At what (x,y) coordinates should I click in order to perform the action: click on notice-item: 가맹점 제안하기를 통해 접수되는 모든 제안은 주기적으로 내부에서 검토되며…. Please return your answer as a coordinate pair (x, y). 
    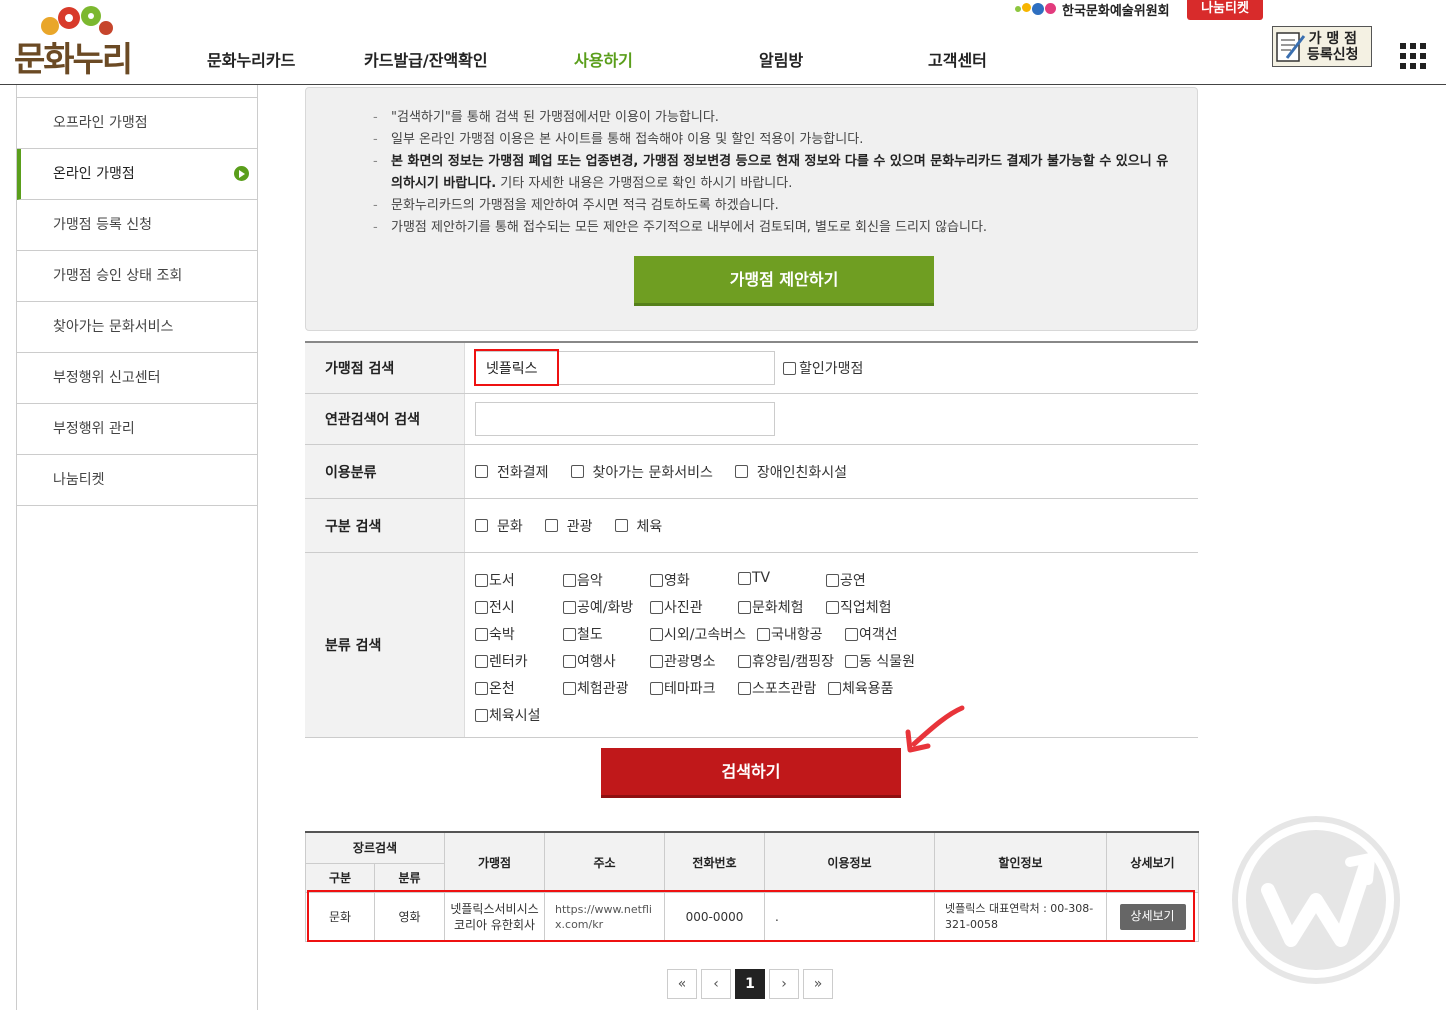
    Looking at the image, I should click on (773, 228).